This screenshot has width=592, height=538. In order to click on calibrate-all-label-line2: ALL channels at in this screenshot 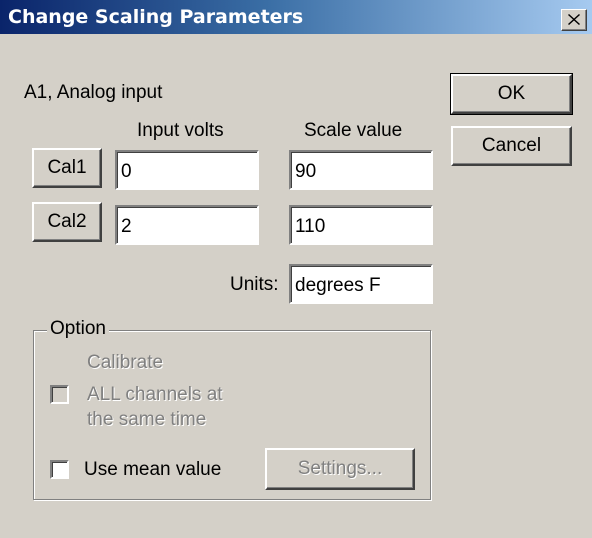, I will do `click(155, 394)`.